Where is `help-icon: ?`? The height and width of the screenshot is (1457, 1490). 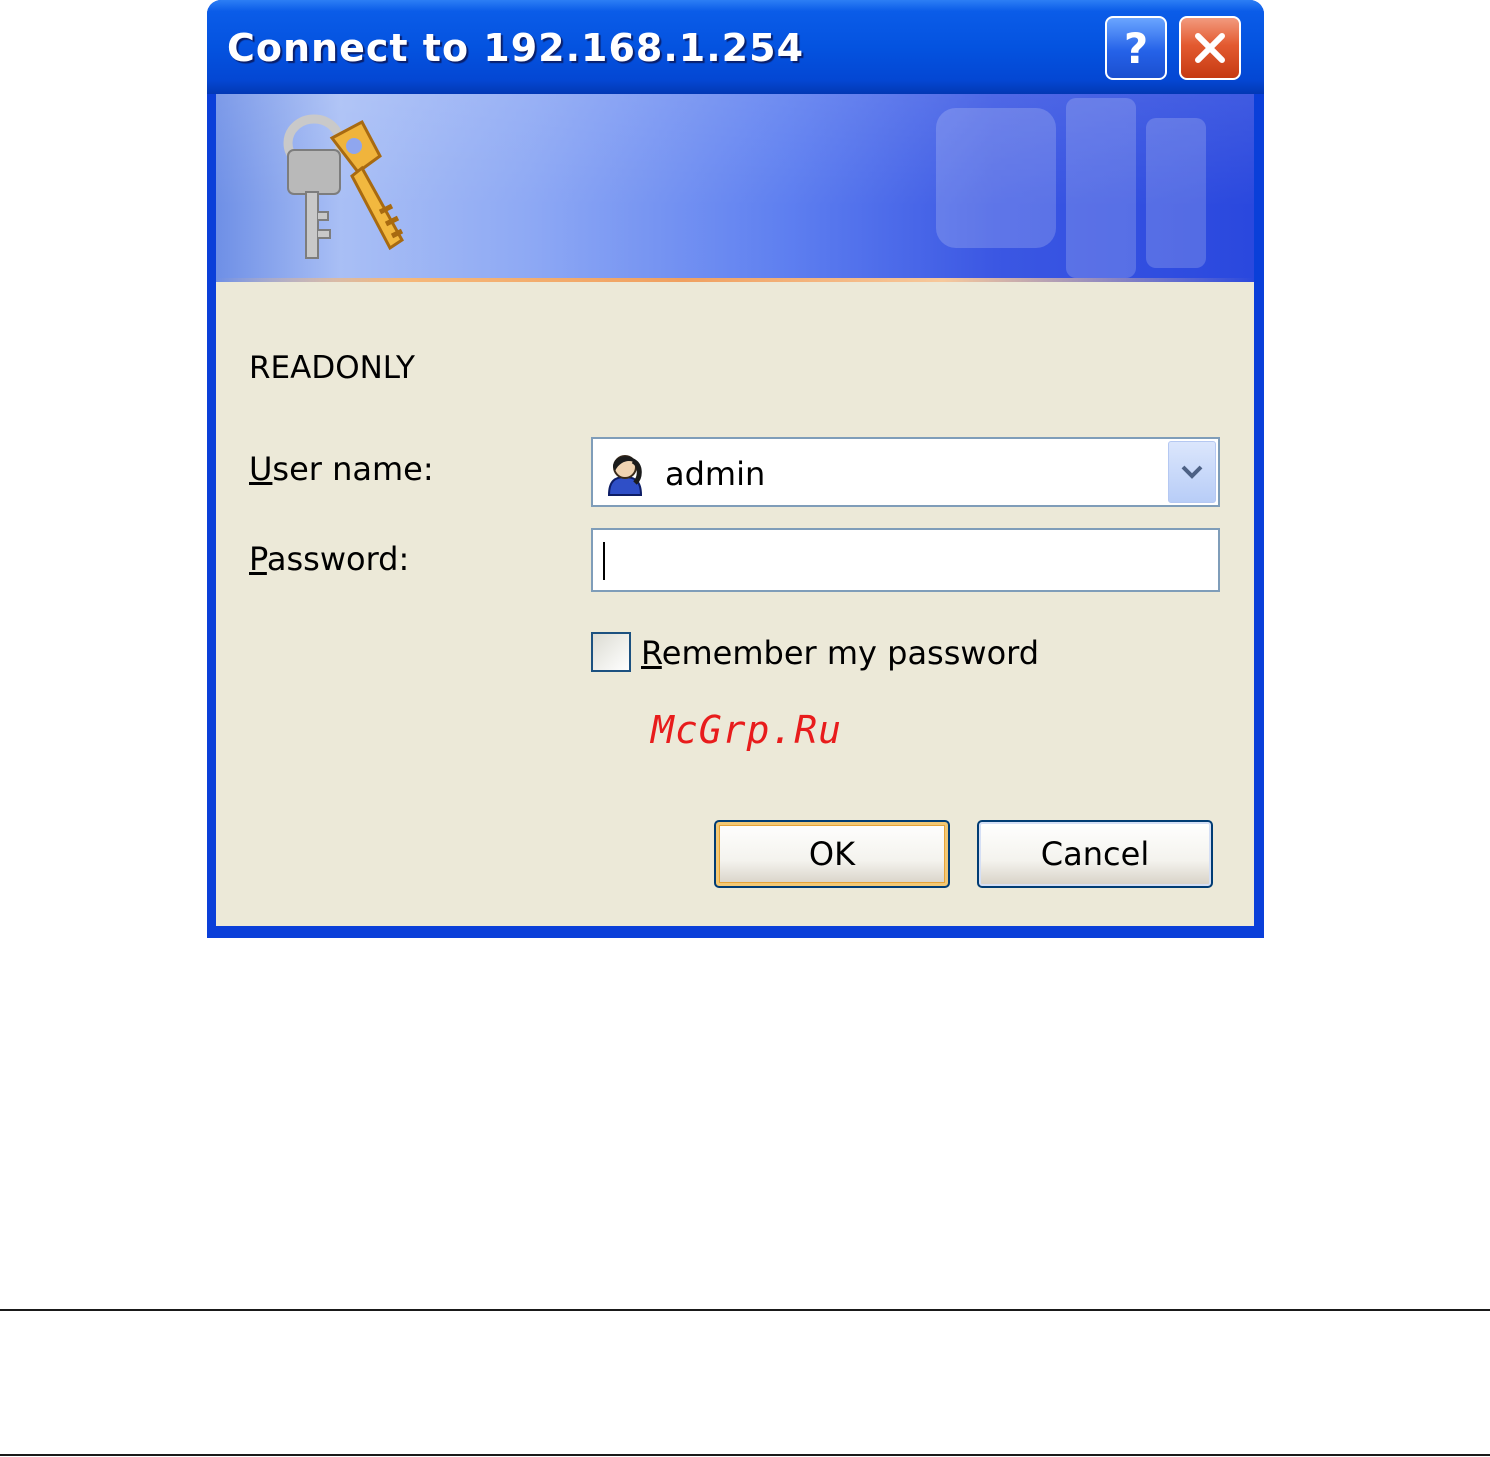
help-icon: ? is located at coordinates (1136, 48).